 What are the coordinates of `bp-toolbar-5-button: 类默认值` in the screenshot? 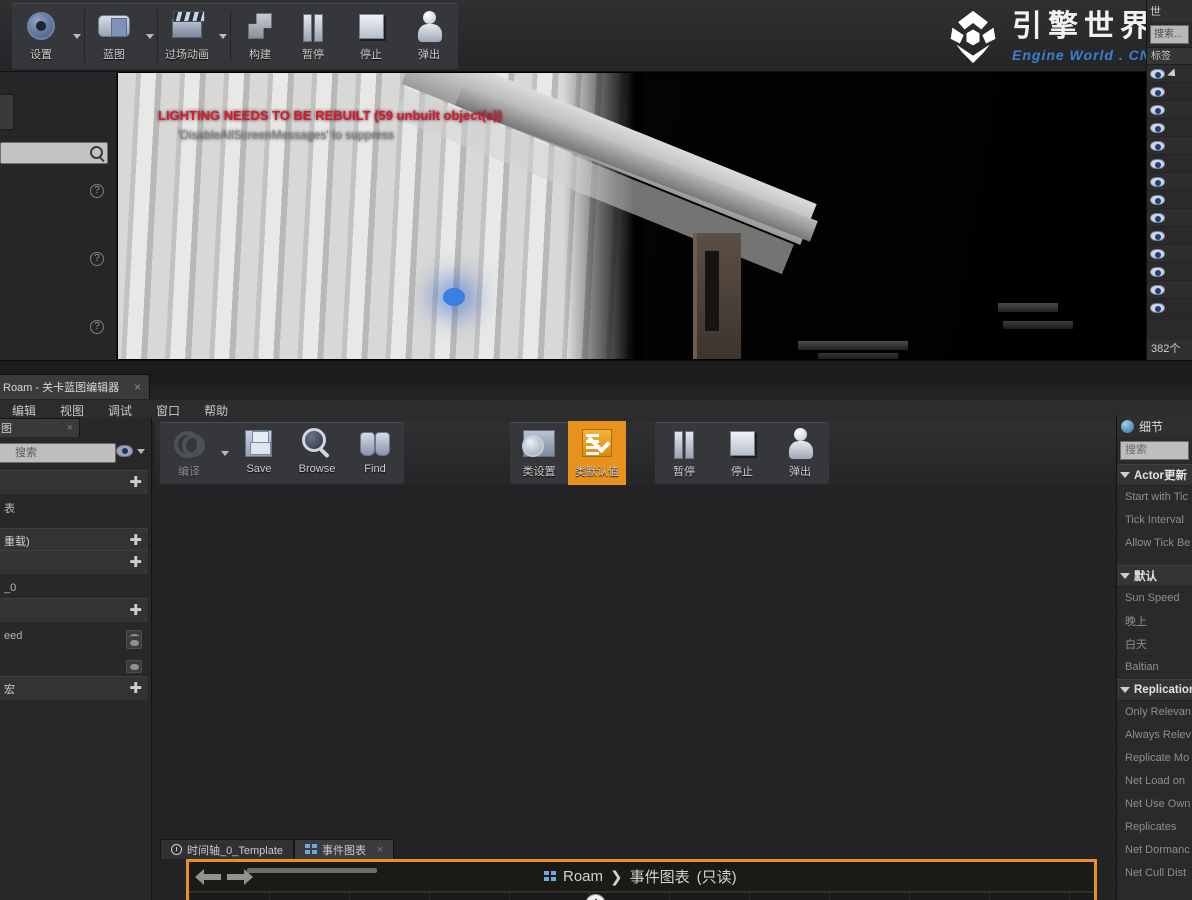 It's located at (597, 453).